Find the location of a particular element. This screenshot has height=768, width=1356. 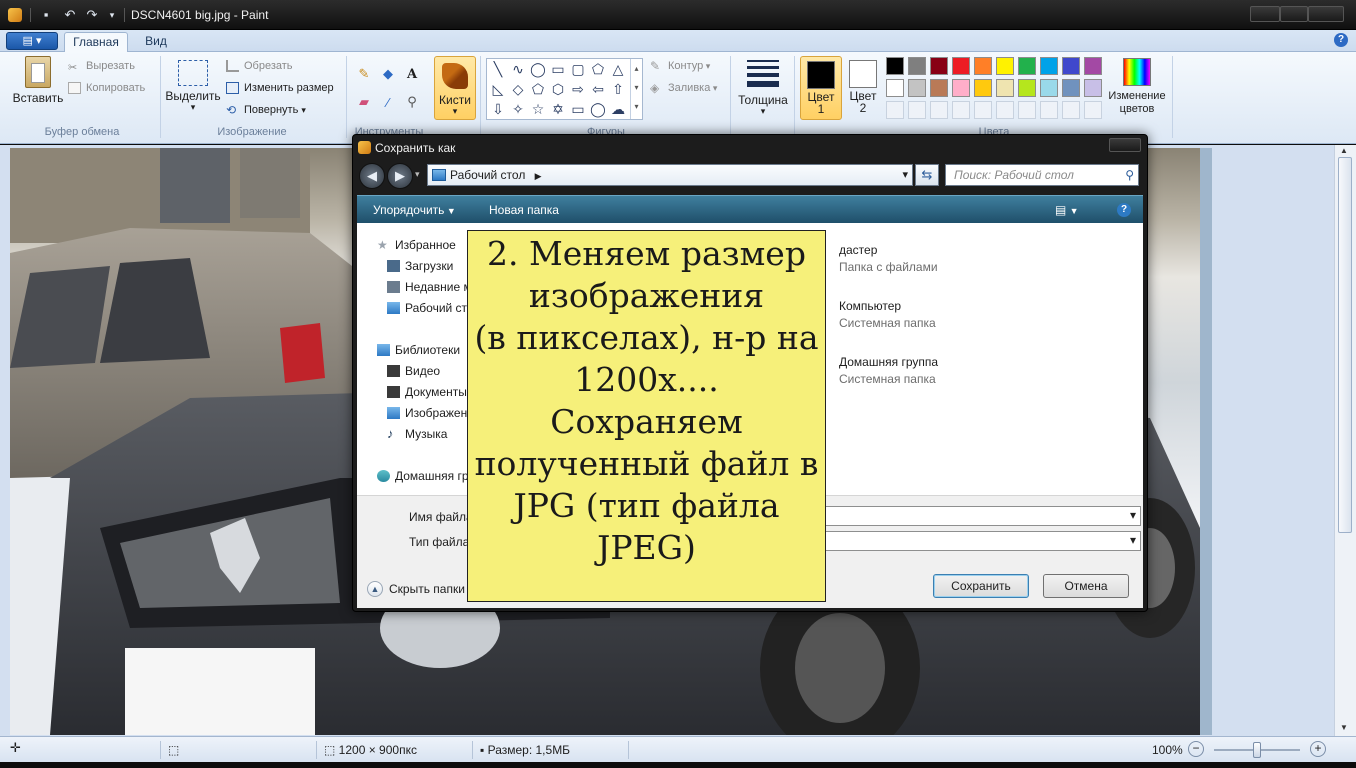

arrow-up-shape-icon: ⇧ is located at coordinates (618, 89).